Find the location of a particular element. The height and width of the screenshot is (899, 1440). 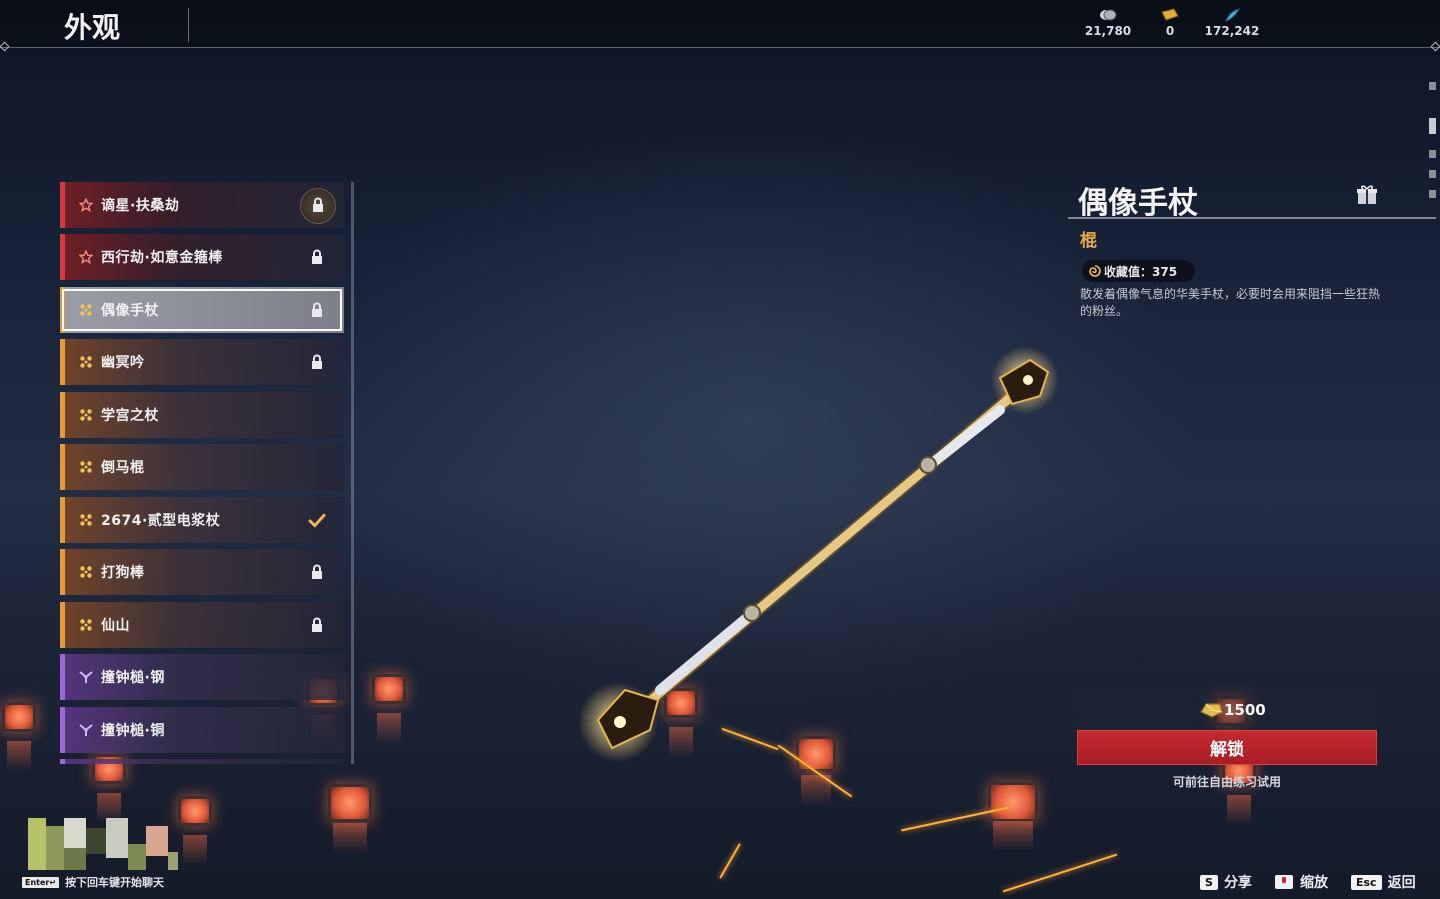

chat-hint: Enter↵ 按下回车键开始聊天 is located at coordinates (93, 882).